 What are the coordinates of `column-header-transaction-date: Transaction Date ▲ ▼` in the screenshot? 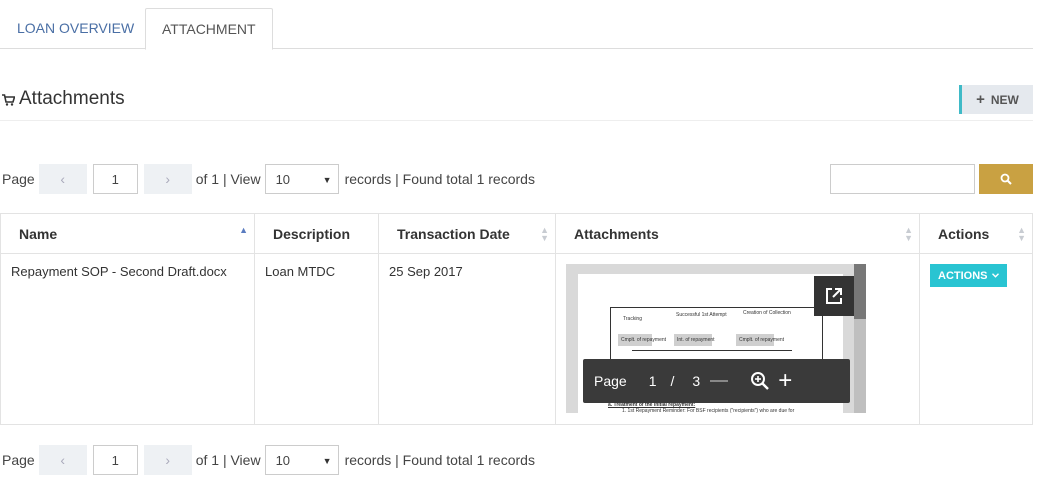 It's located at (467, 233).